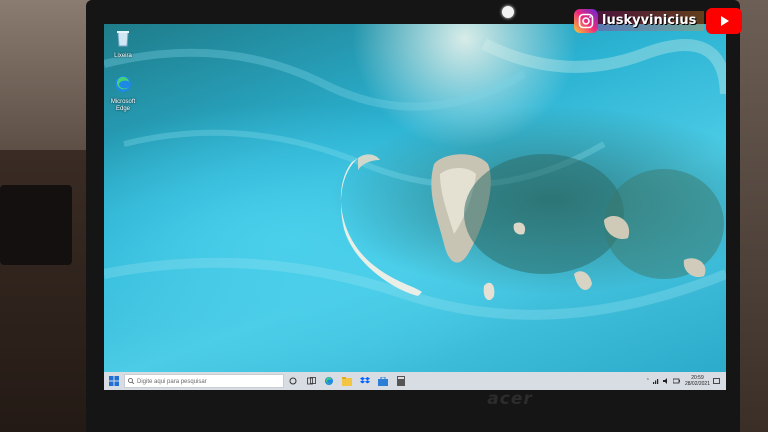  I want to click on dropbox-icon, so click(365, 379).